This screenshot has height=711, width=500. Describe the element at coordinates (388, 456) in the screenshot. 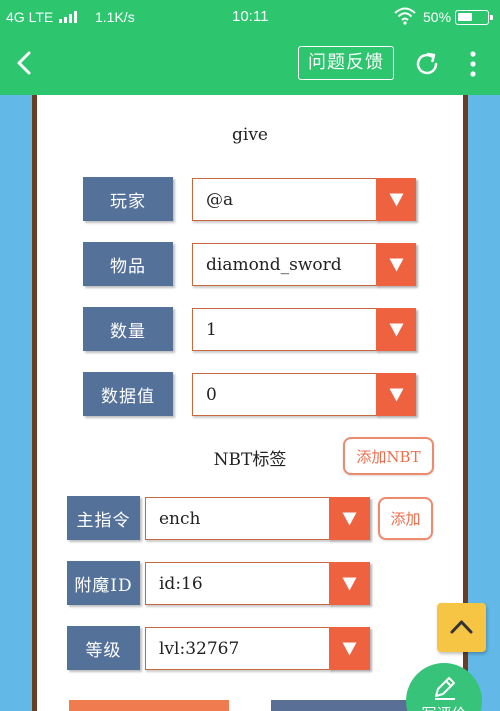

I see `add-nbt-button: 添加NBT` at that location.